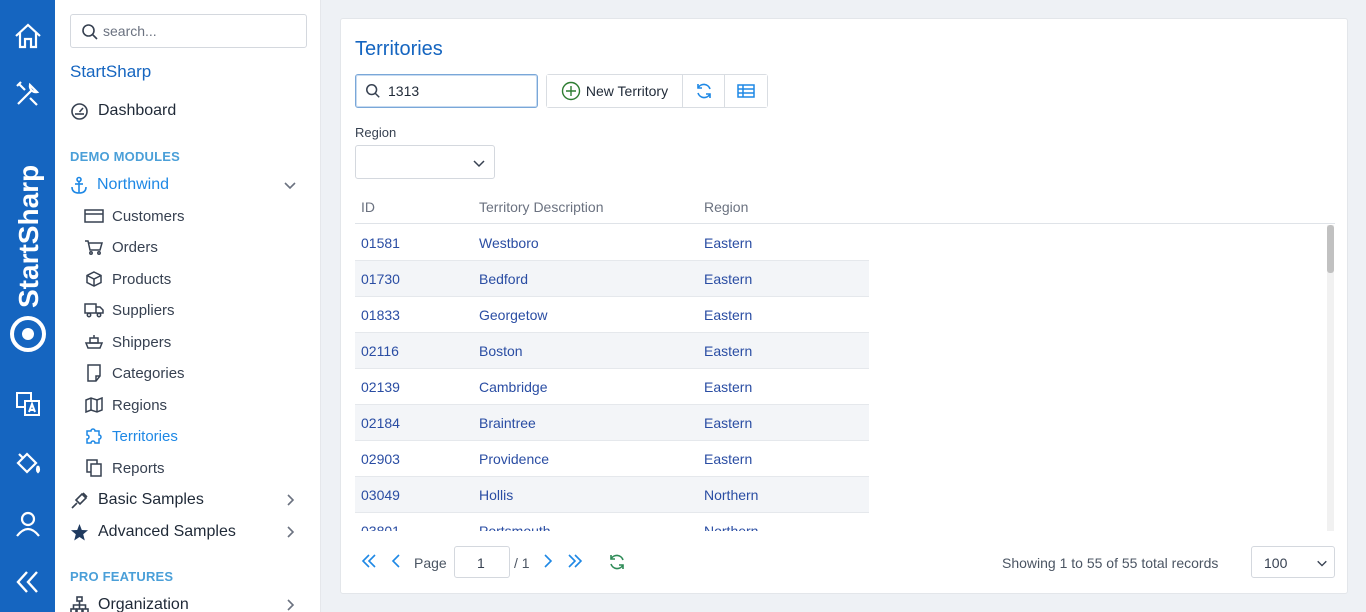  What do you see at coordinates (612, 495) in the screenshot?
I see `table-row: 03049 Hollis Northern` at bounding box center [612, 495].